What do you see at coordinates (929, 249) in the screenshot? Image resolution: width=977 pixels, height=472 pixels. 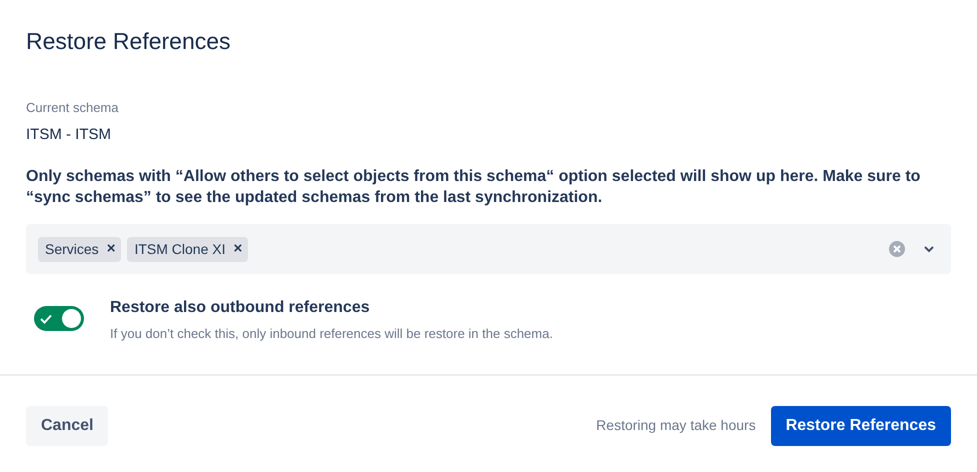 I see `chevron-down-icon` at bounding box center [929, 249].